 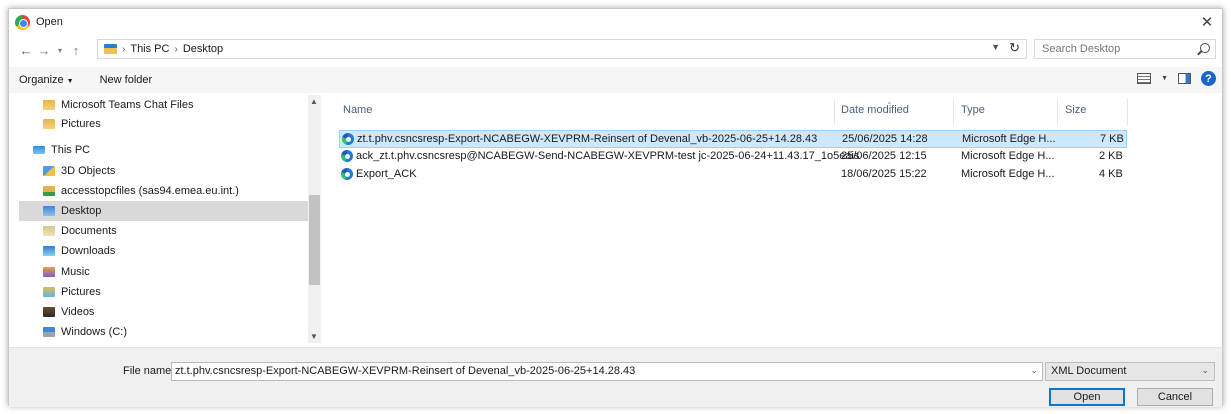 I want to click on network-drive-icon, so click(x=49, y=191).